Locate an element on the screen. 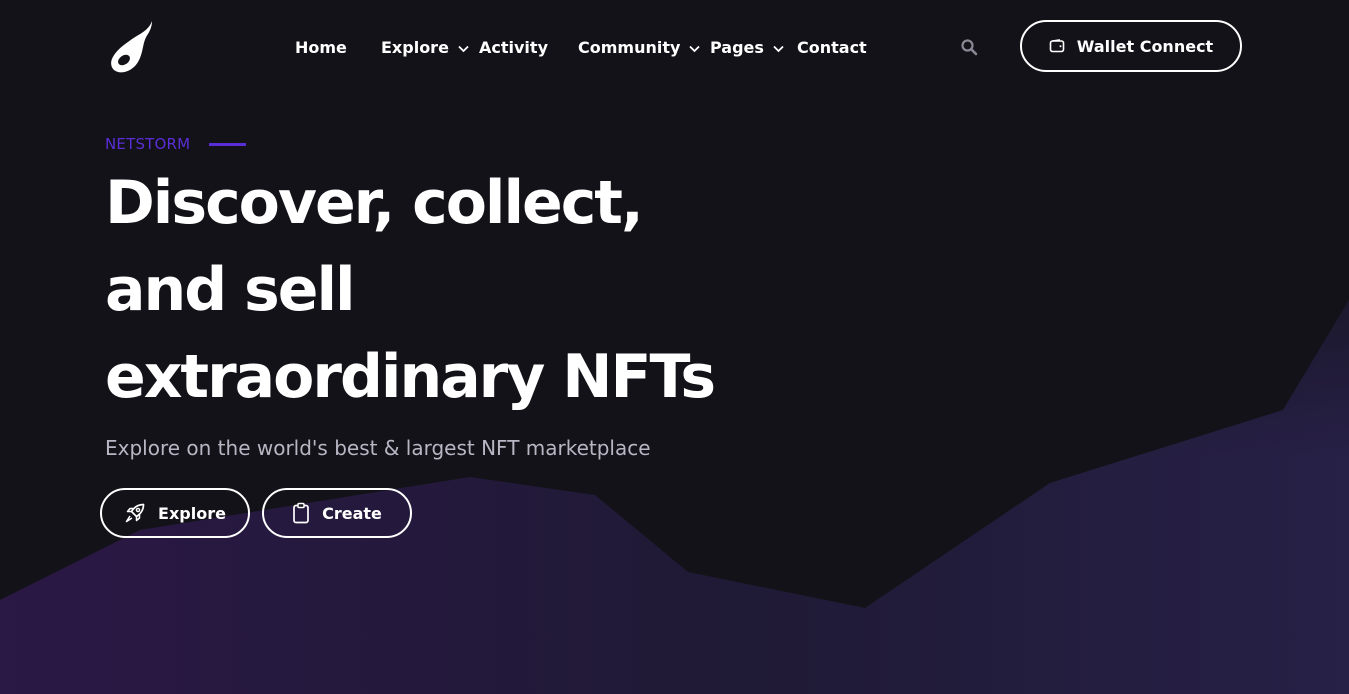 The width and height of the screenshot is (1349, 694). nav-item-home: Home is located at coordinates (321, 48).